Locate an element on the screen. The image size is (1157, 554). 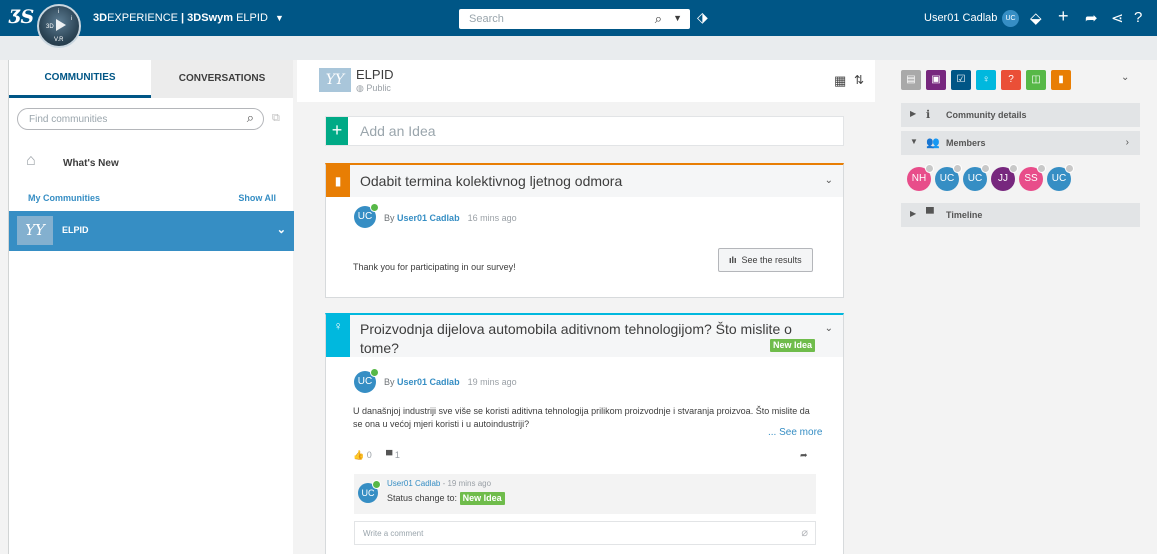
thumbs-up-icon: 👍 is located at coordinates (359, 455).